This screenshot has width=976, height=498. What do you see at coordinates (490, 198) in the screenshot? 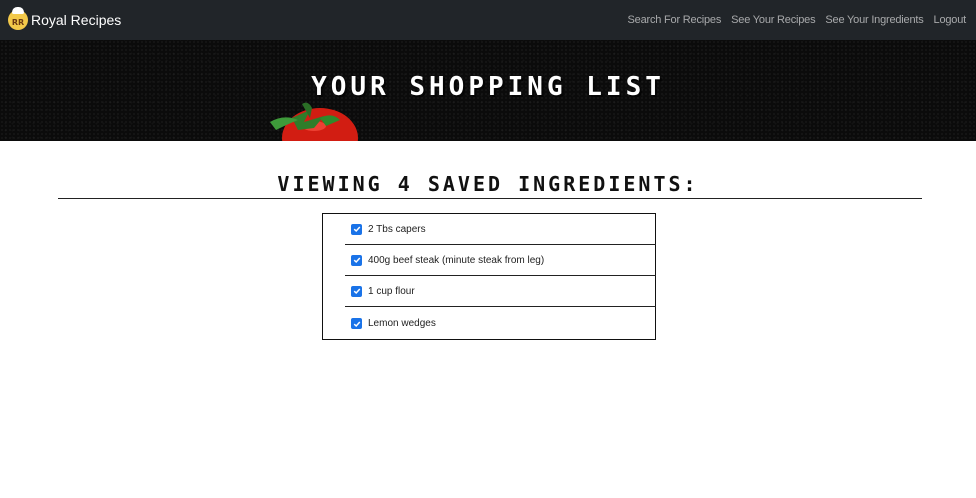
I see `heading-divider` at bounding box center [490, 198].